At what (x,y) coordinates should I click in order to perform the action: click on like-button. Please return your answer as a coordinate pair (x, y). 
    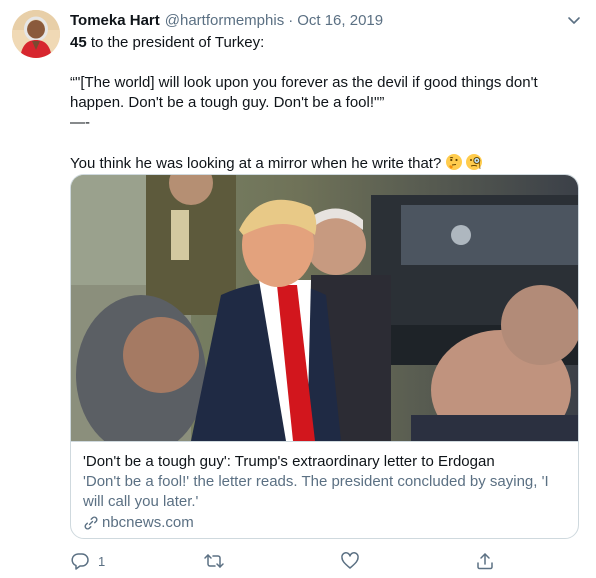
    Looking at the image, I should click on (354, 561).